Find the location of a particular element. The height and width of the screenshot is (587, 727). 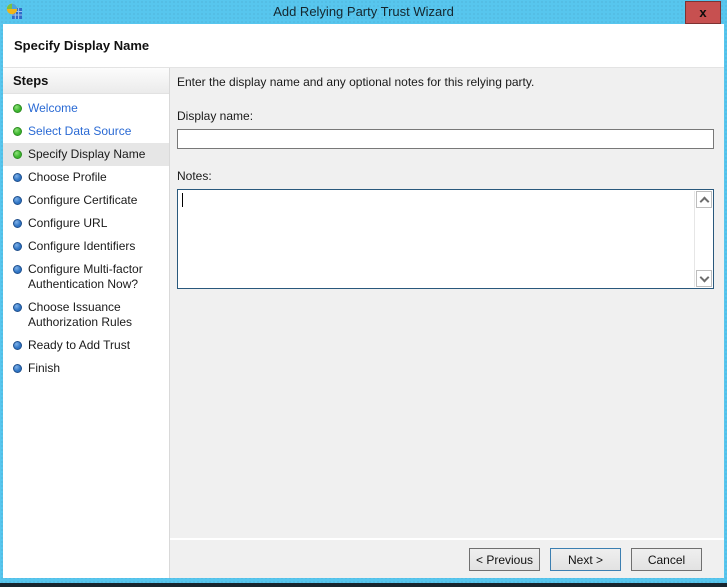

sidebar-step-welcome: Welcome is located at coordinates (86, 108).